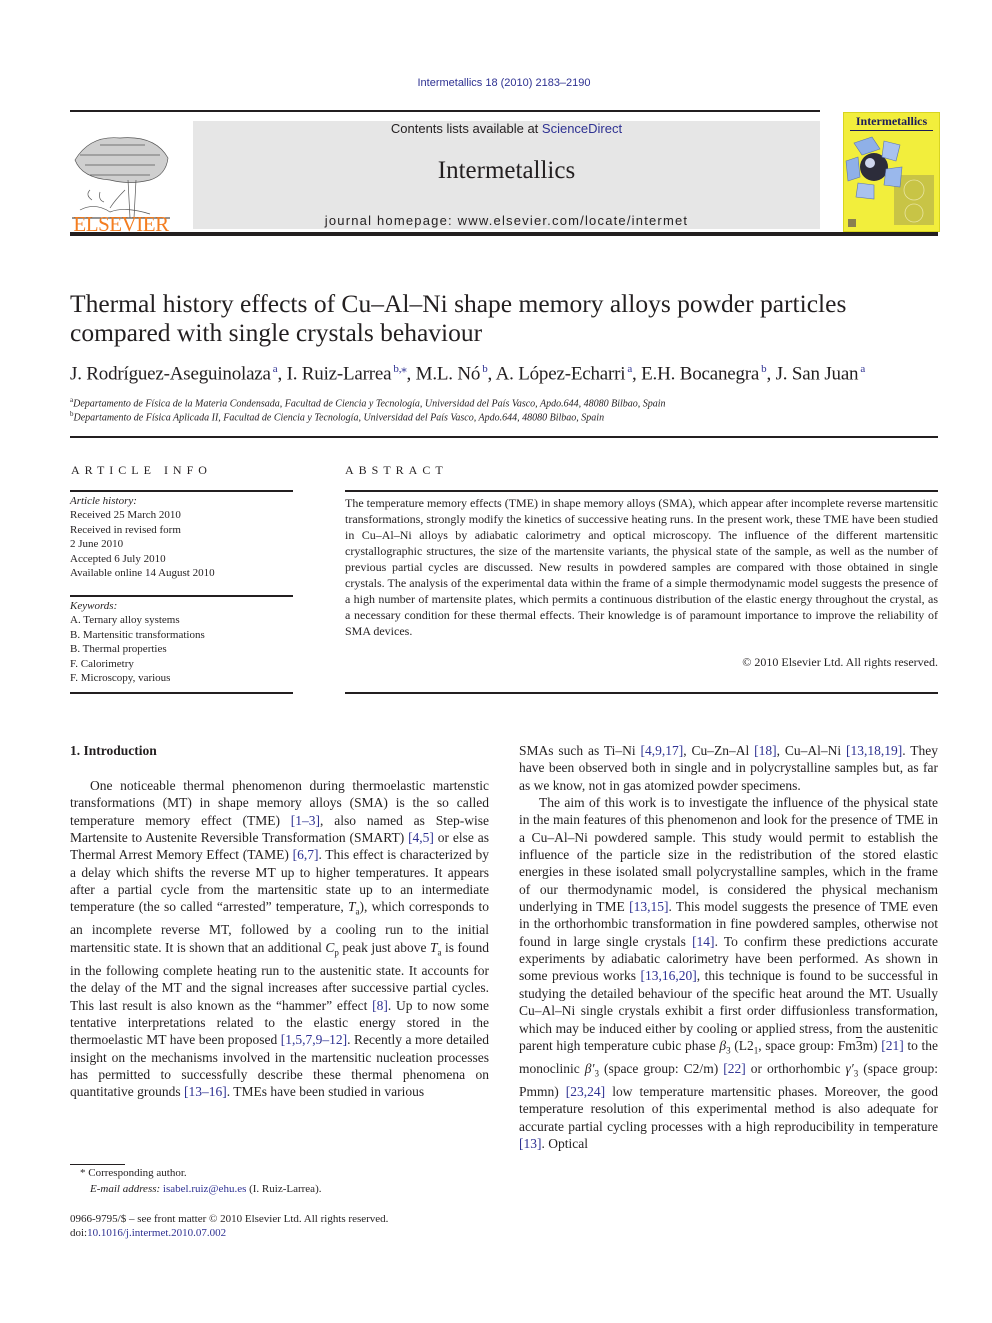 The image size is (992, 1323). What do you see at coordinates (125, 620) in the screenshot?
I see `keyword-item: A. Ternary alloy systems` at bounding box center [125, 620].